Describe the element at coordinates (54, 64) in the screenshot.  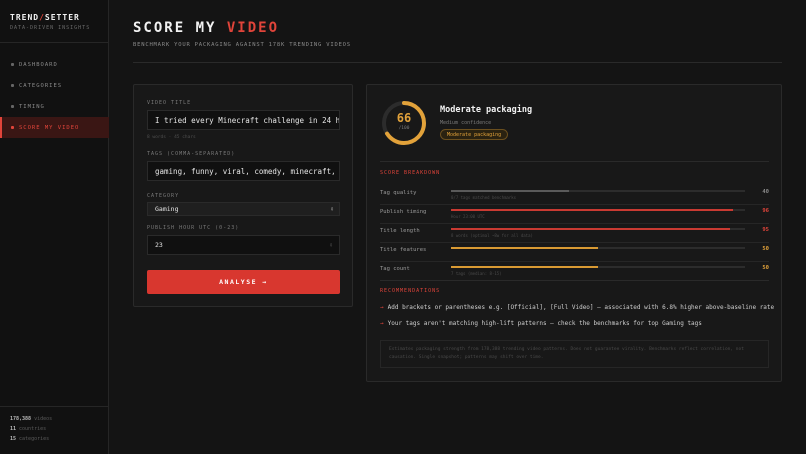
I see `sidebar-item-dashboard: DASHBOARD` at that location.